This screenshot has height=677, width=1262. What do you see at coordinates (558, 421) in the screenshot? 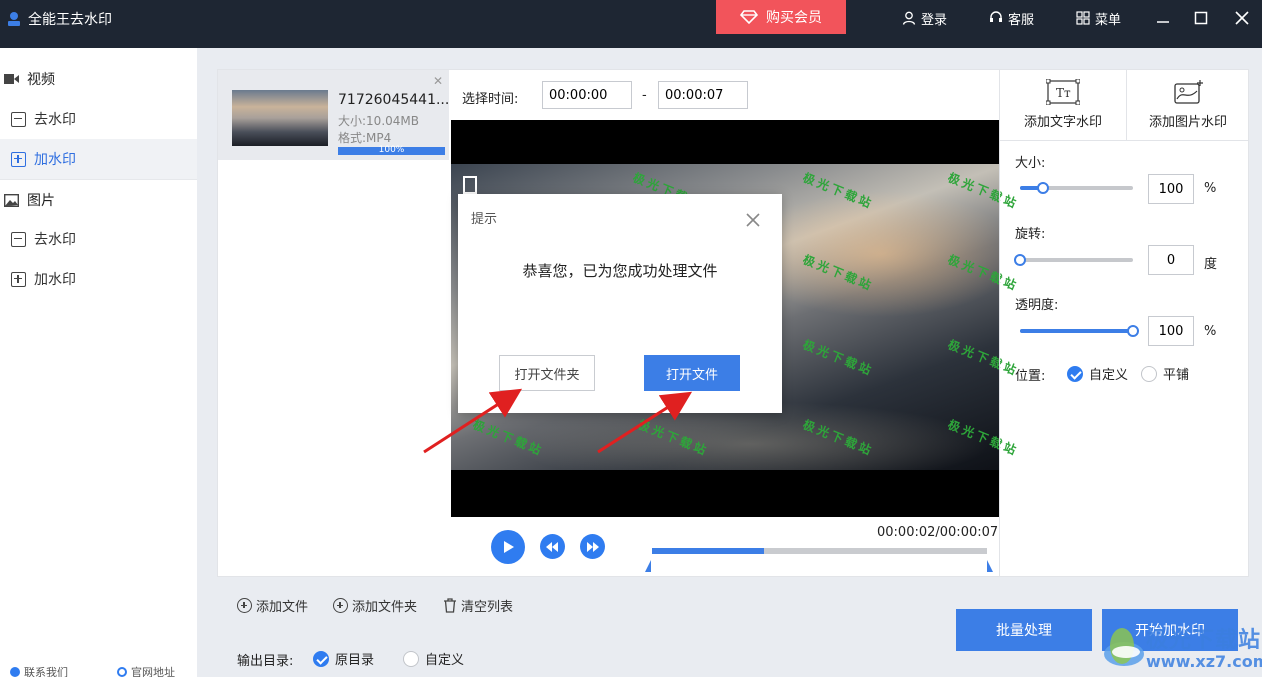
I see `annotation-arrows` at bounding box center [558, 421].